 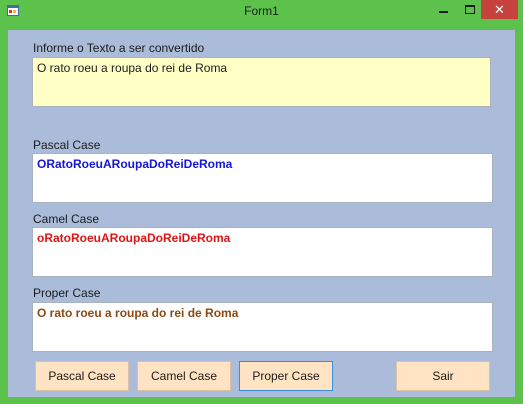 What do you see at coordinates (261, 11) in the screenshot?
I see `title-bar: Form1 ✕` at bounding box center [261, 11].